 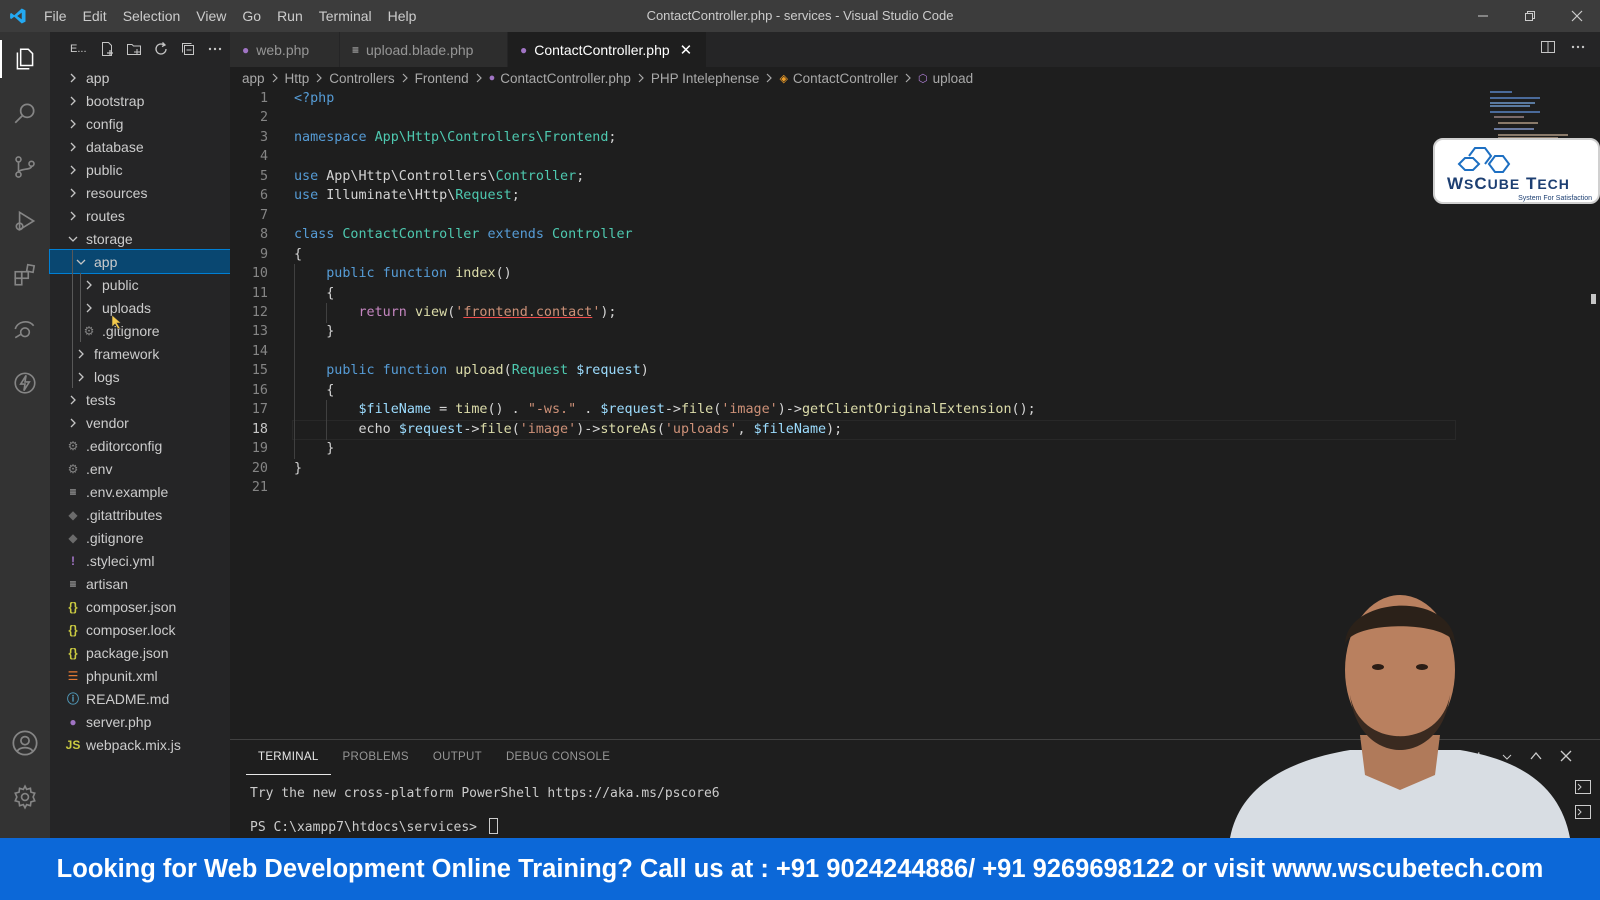 I want to click on code-line: 16 {, so click(x=850, y=390).